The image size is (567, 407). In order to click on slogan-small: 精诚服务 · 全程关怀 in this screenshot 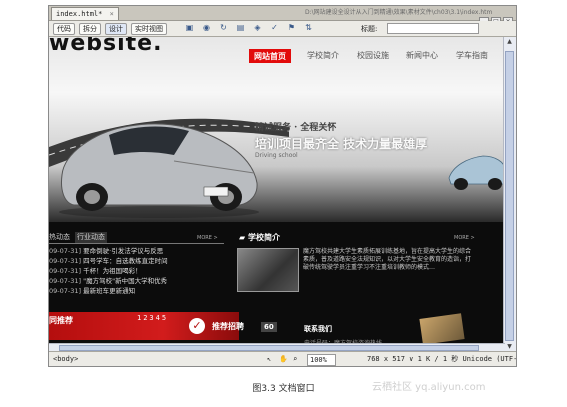, I will do `click(296, 128)`.